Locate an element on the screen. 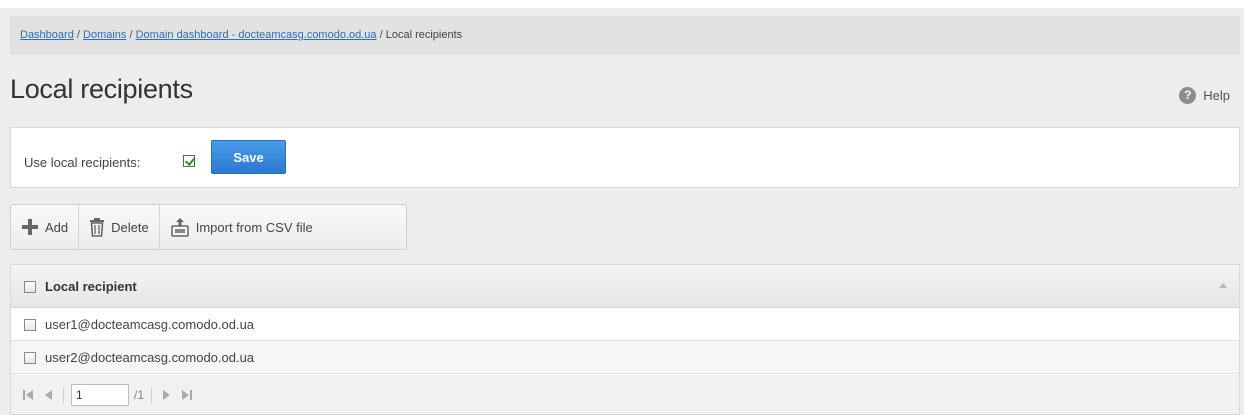 The width and height of the screenshot is (1244, 415). import-csv-icon is located at coordinates (180, 227).